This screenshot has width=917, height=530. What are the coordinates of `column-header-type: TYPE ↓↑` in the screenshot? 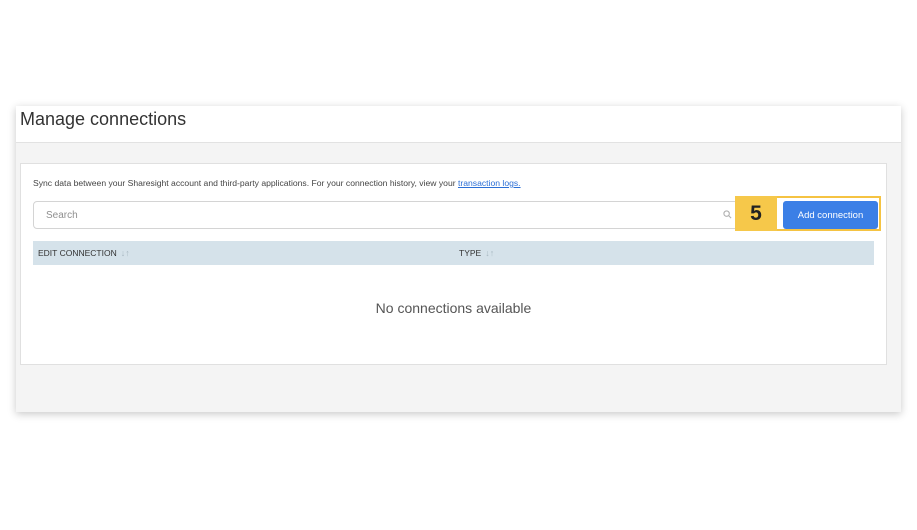 It's located at (476, 253).